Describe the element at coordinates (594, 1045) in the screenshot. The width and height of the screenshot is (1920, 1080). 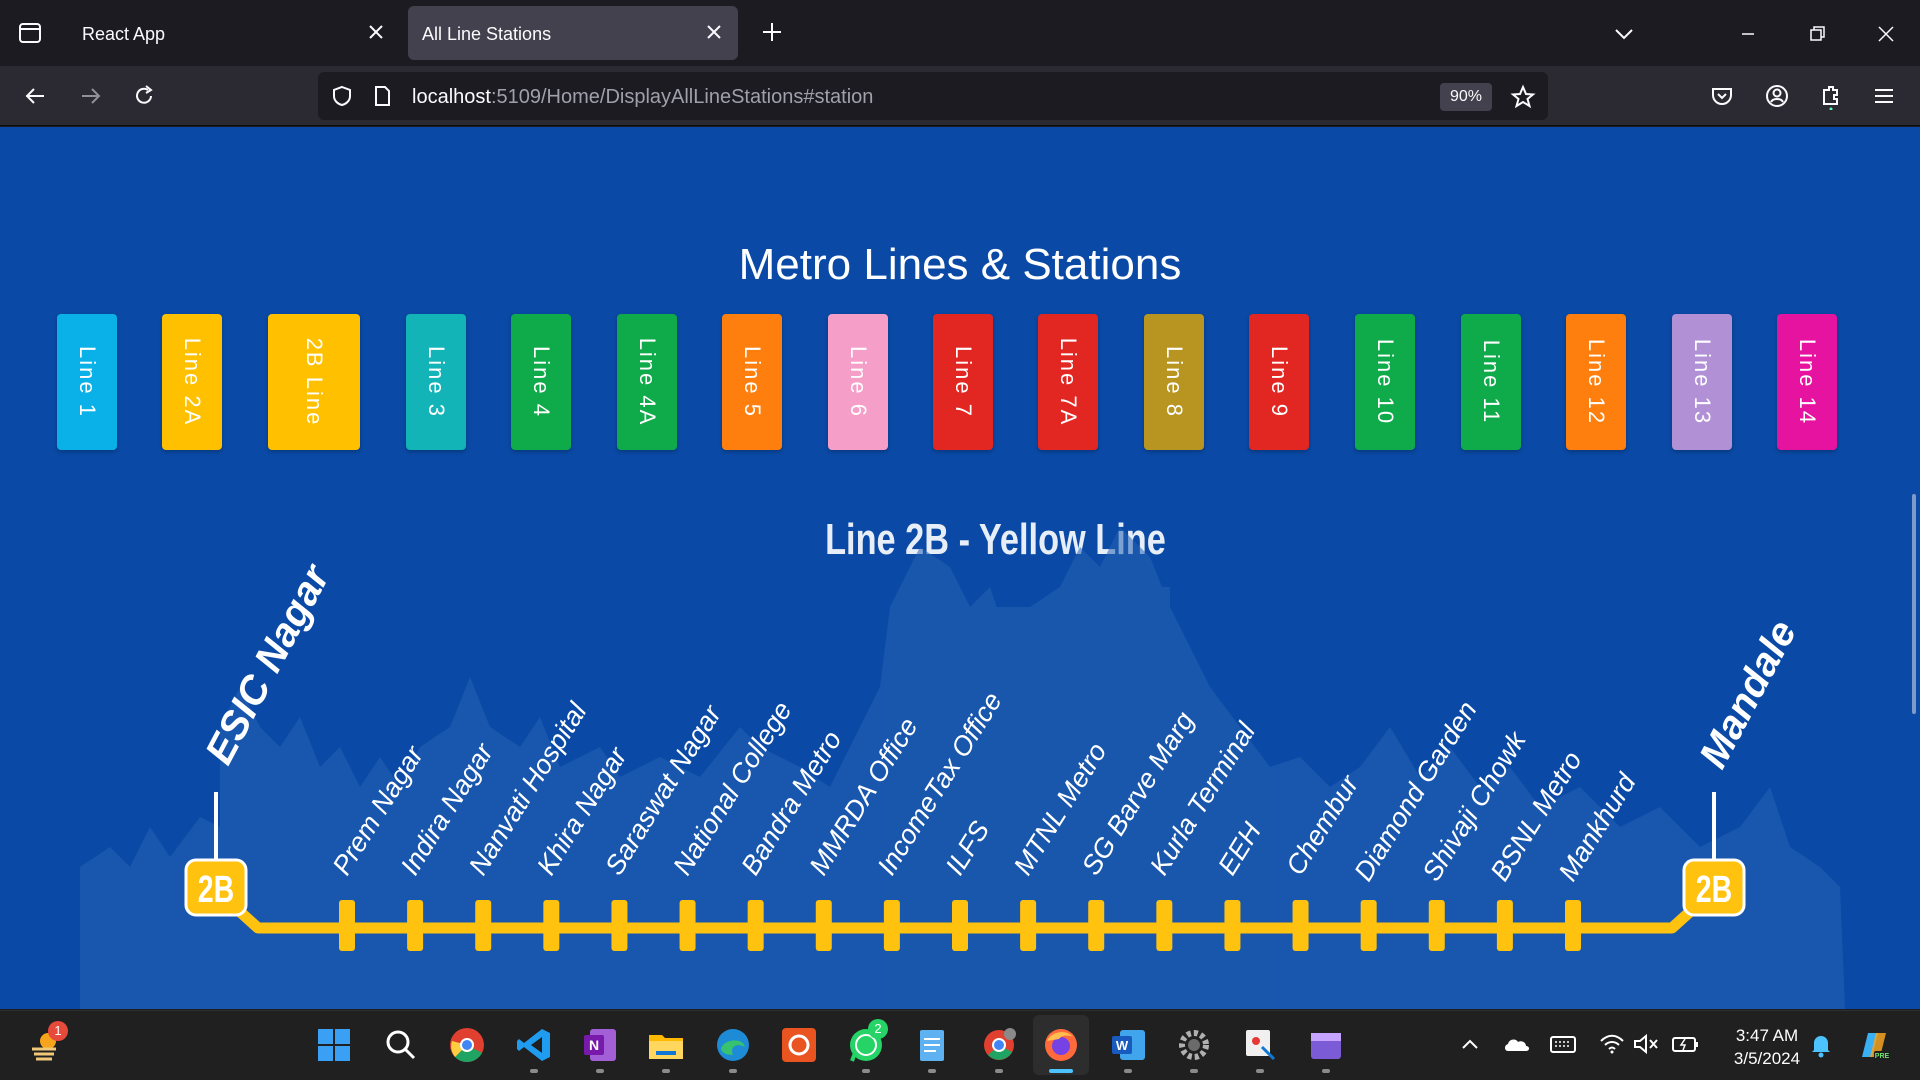
I see `svg-text: N` at that location.